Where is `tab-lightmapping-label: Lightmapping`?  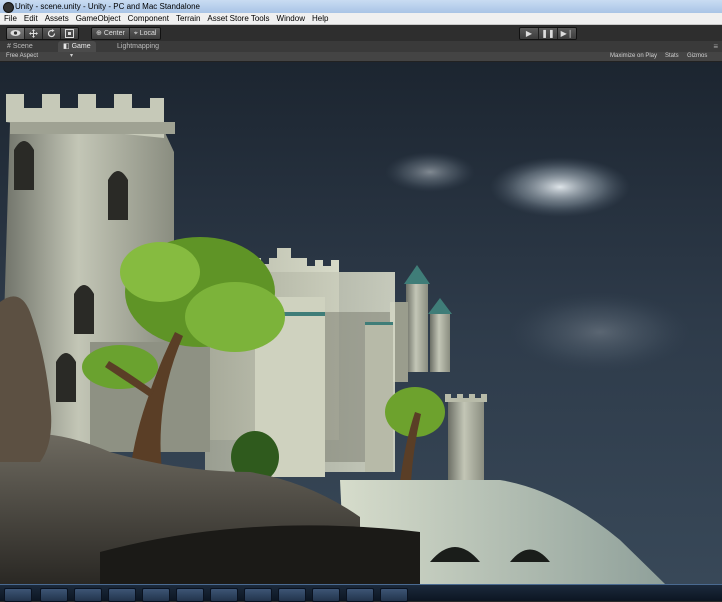 tab-lightmapping-label: Lightmapping is located at coordinates (138, 46).